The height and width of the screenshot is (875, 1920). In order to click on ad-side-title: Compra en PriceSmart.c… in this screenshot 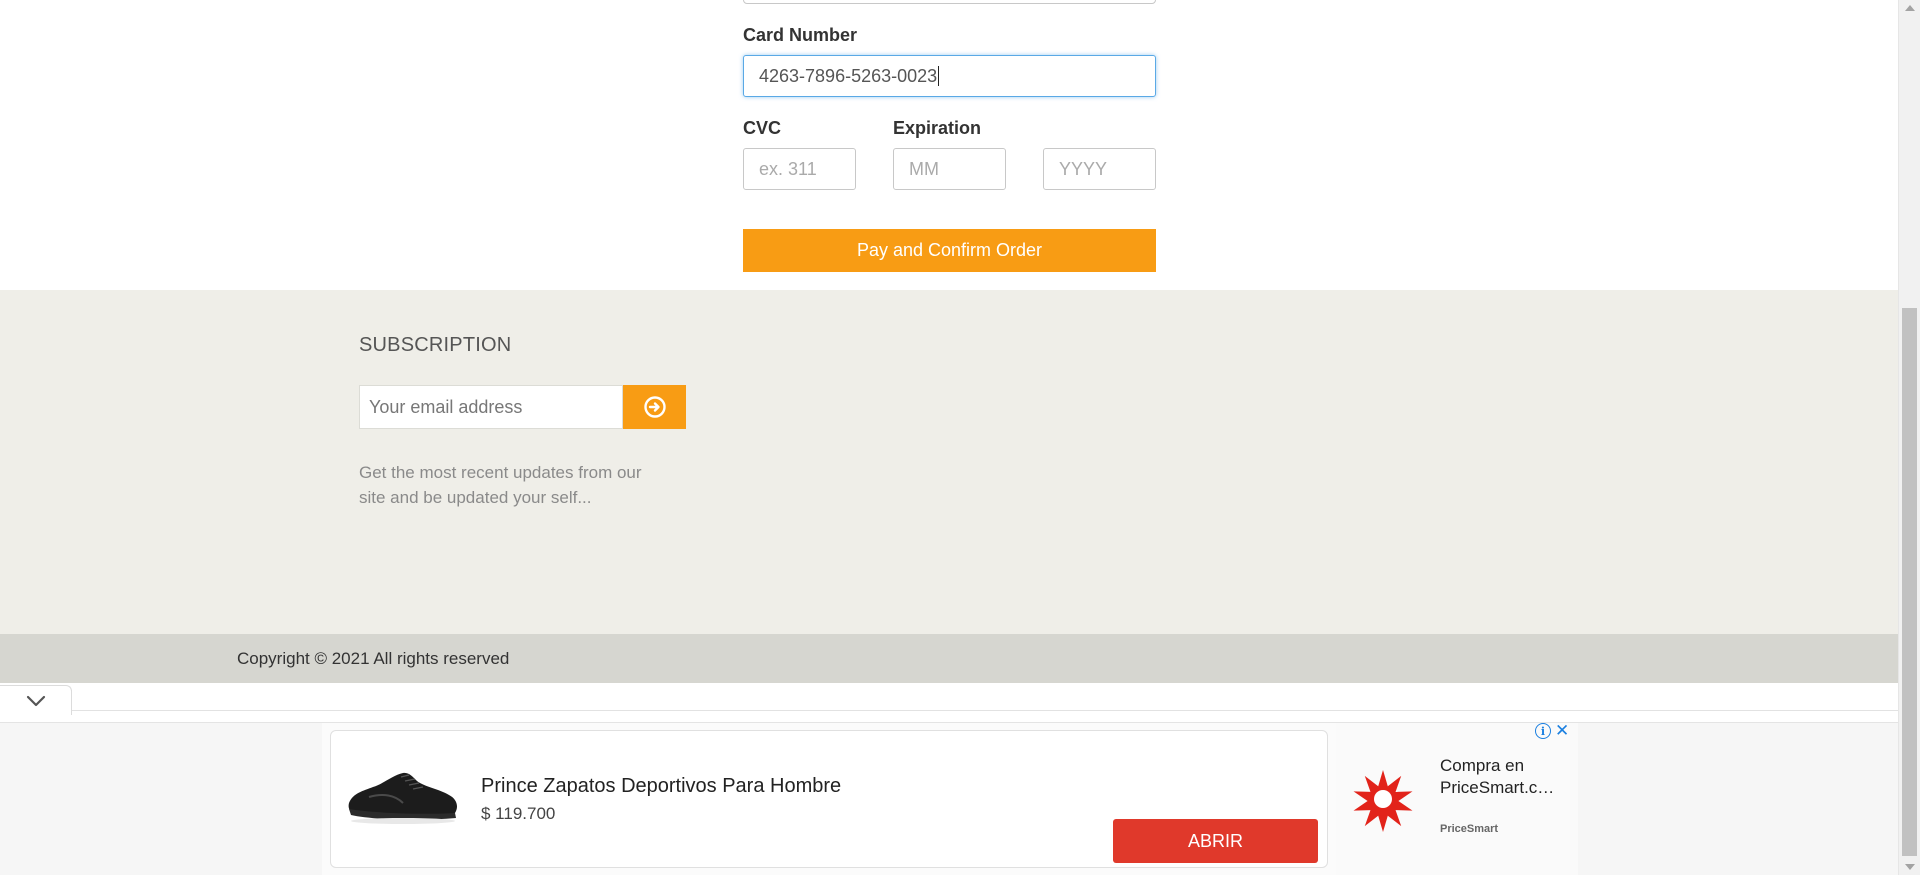, I will do `click(1497, 776)`.